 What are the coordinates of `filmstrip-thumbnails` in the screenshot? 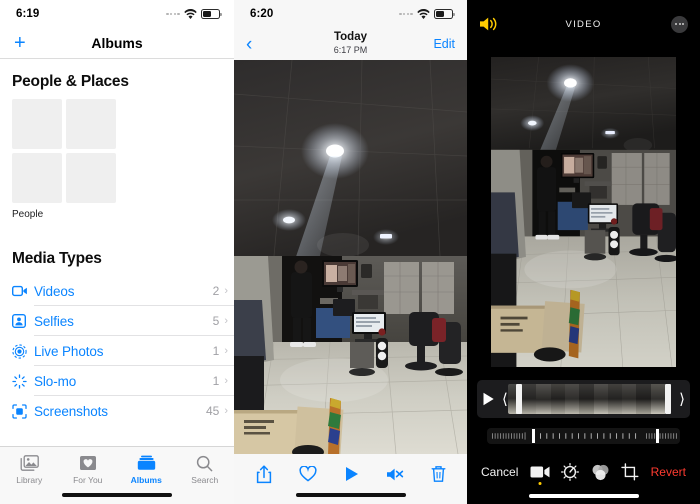 It's located at (593, 399).